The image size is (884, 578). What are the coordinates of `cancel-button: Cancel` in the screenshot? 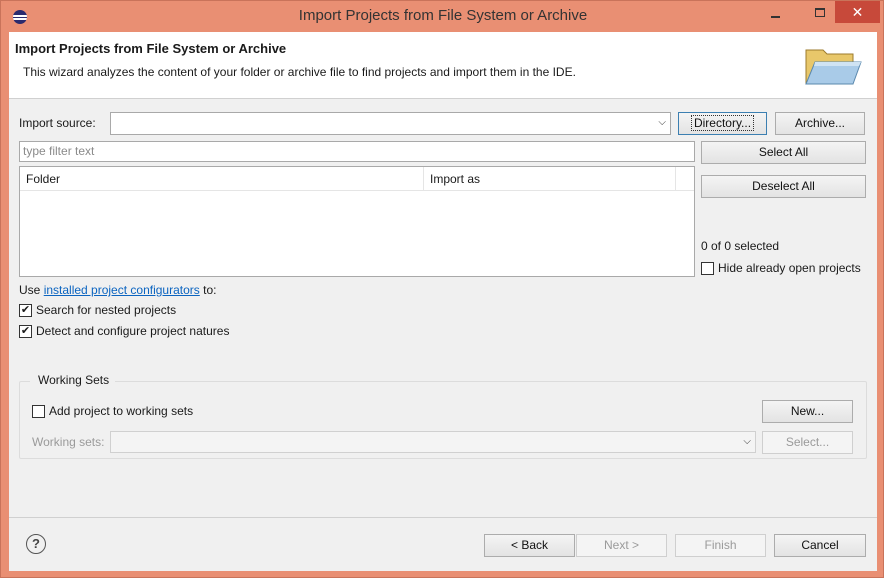 It's located at (820, 545).